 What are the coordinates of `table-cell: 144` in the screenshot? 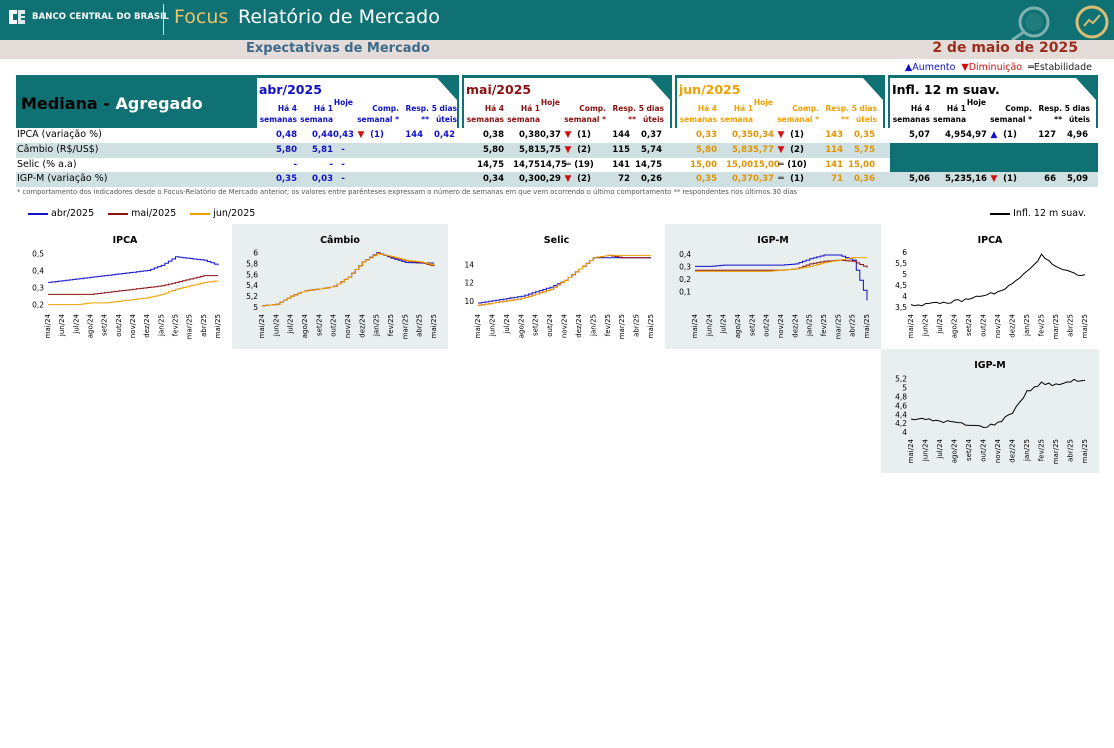 It's located at (414, 135).